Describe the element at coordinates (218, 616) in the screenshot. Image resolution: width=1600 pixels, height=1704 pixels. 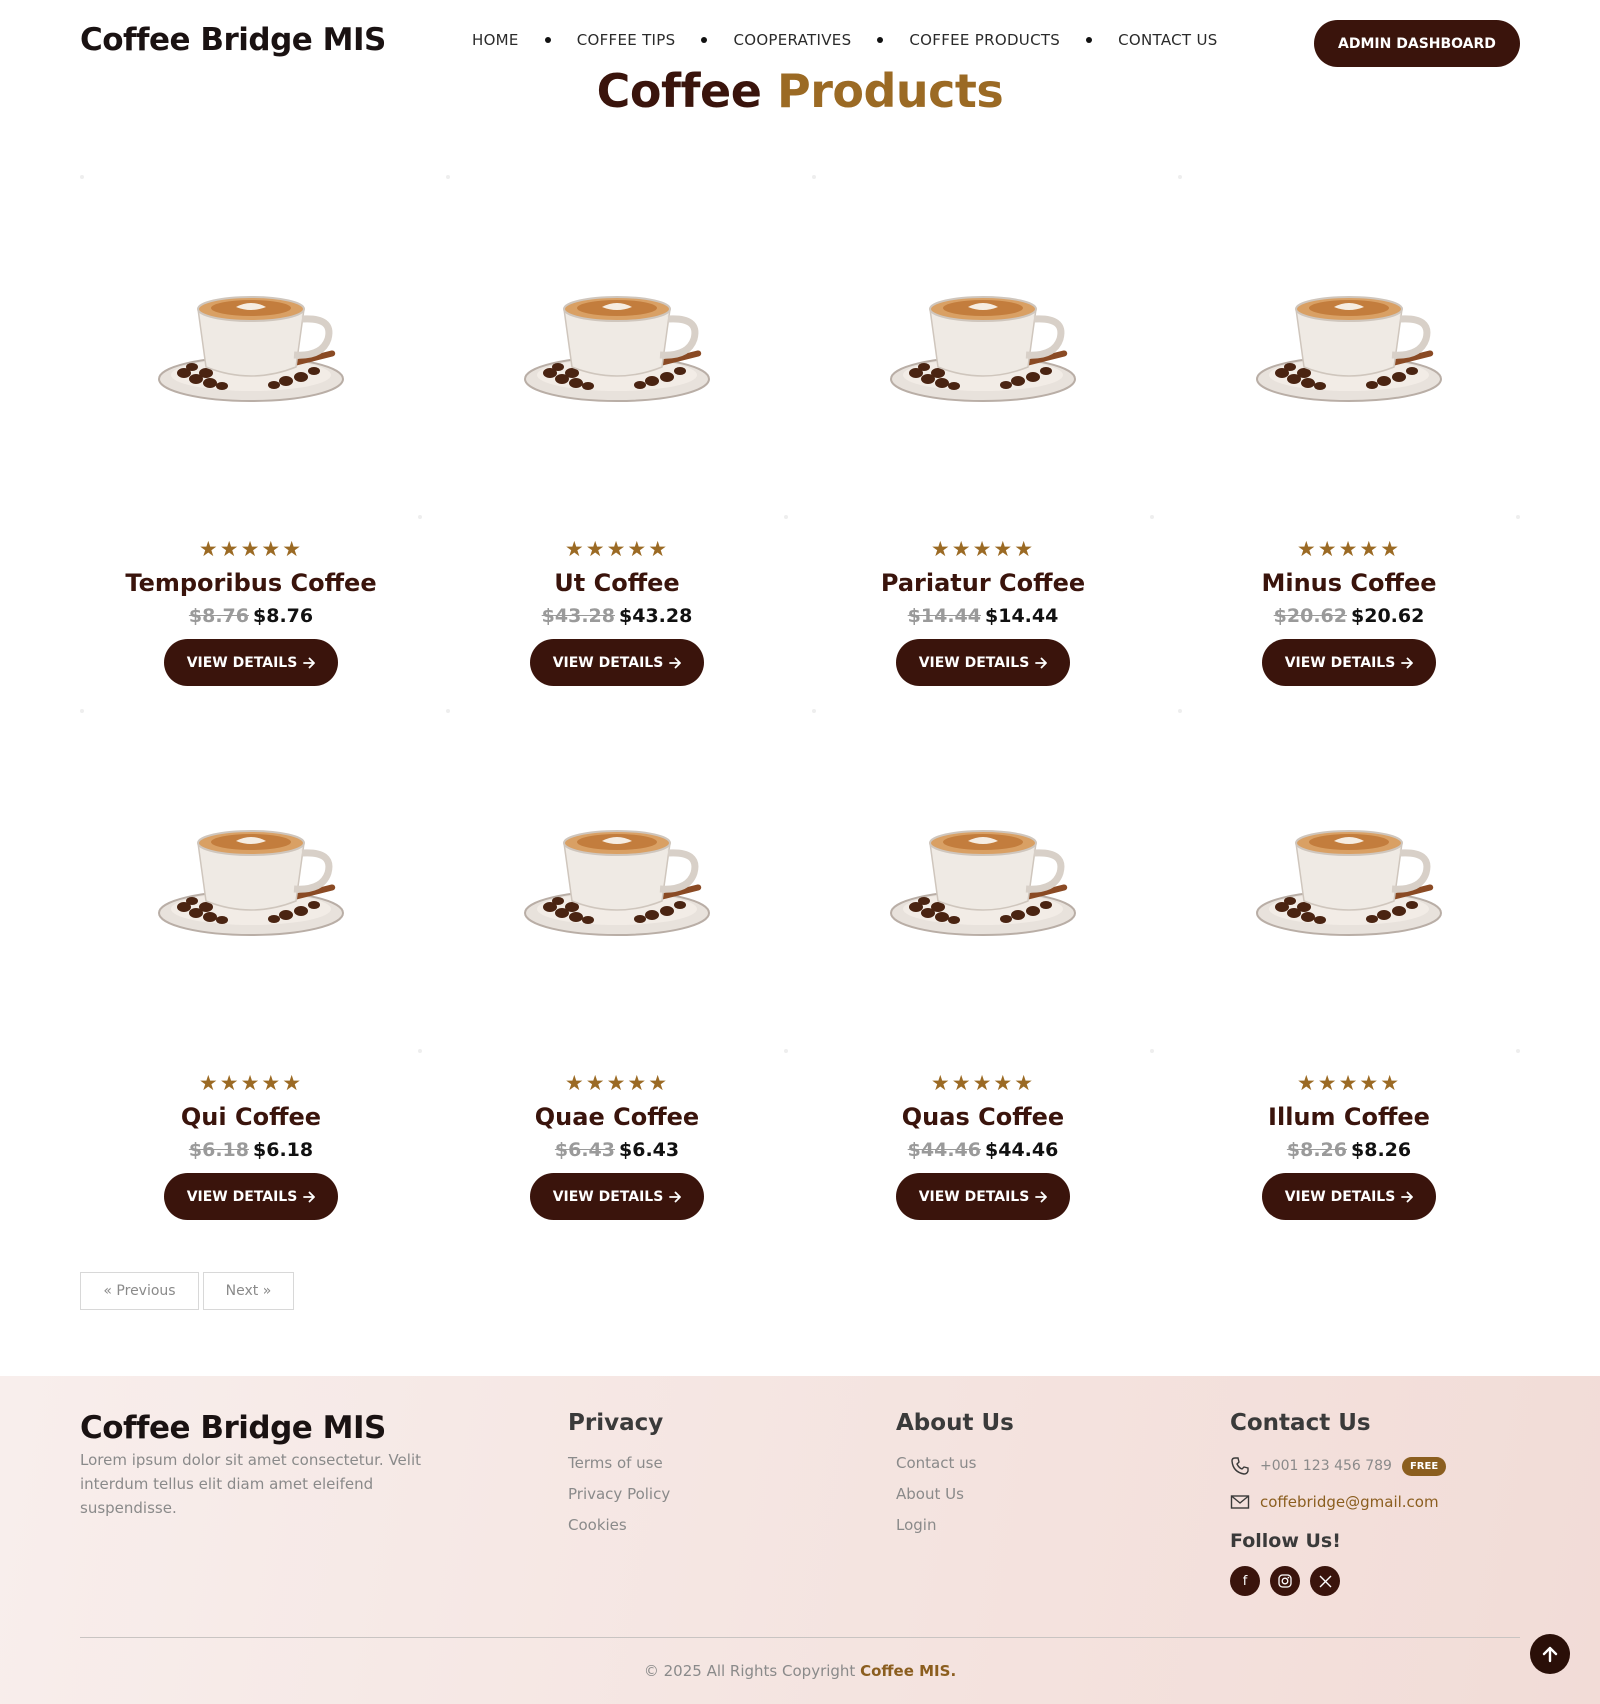
I see `original-price: $8.76` at that location.